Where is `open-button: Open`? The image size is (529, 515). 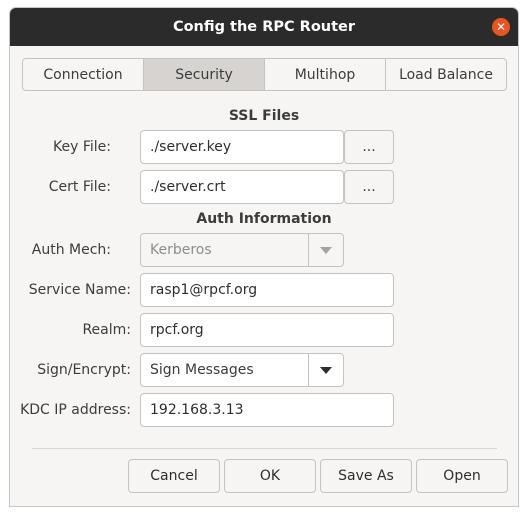
open-button: Open is located at coordinates (462, 476).